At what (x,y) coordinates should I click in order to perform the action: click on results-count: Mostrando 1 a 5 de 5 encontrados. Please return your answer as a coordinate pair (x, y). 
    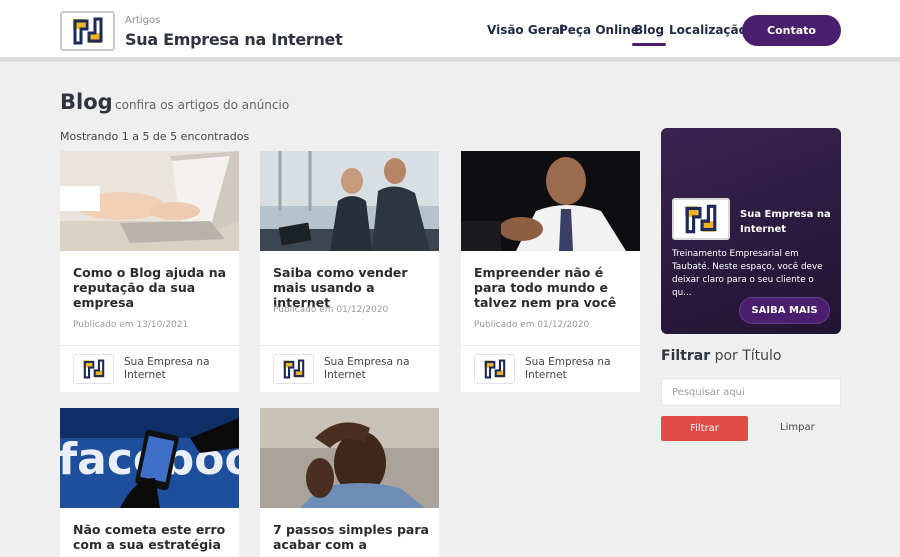
    Looking at the image, I should click on (155, 136).